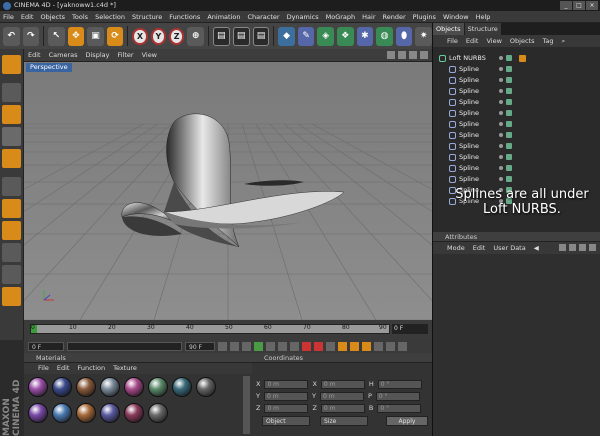 The image size is (600, 436). Describe the element at coordinates (258, 346) in the screenshot. I see `play-icon` at that location.